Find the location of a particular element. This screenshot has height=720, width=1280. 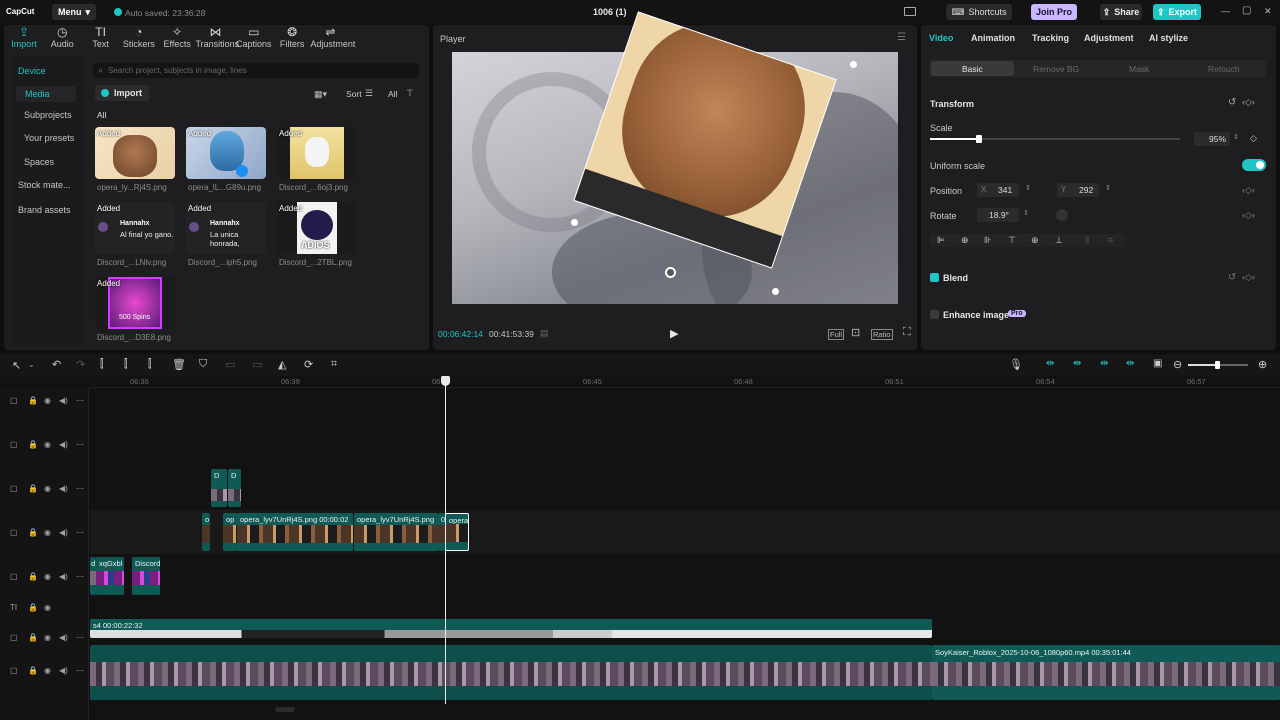

align-center-v-icon: ⊕ is located at coordinates (1035, 240).